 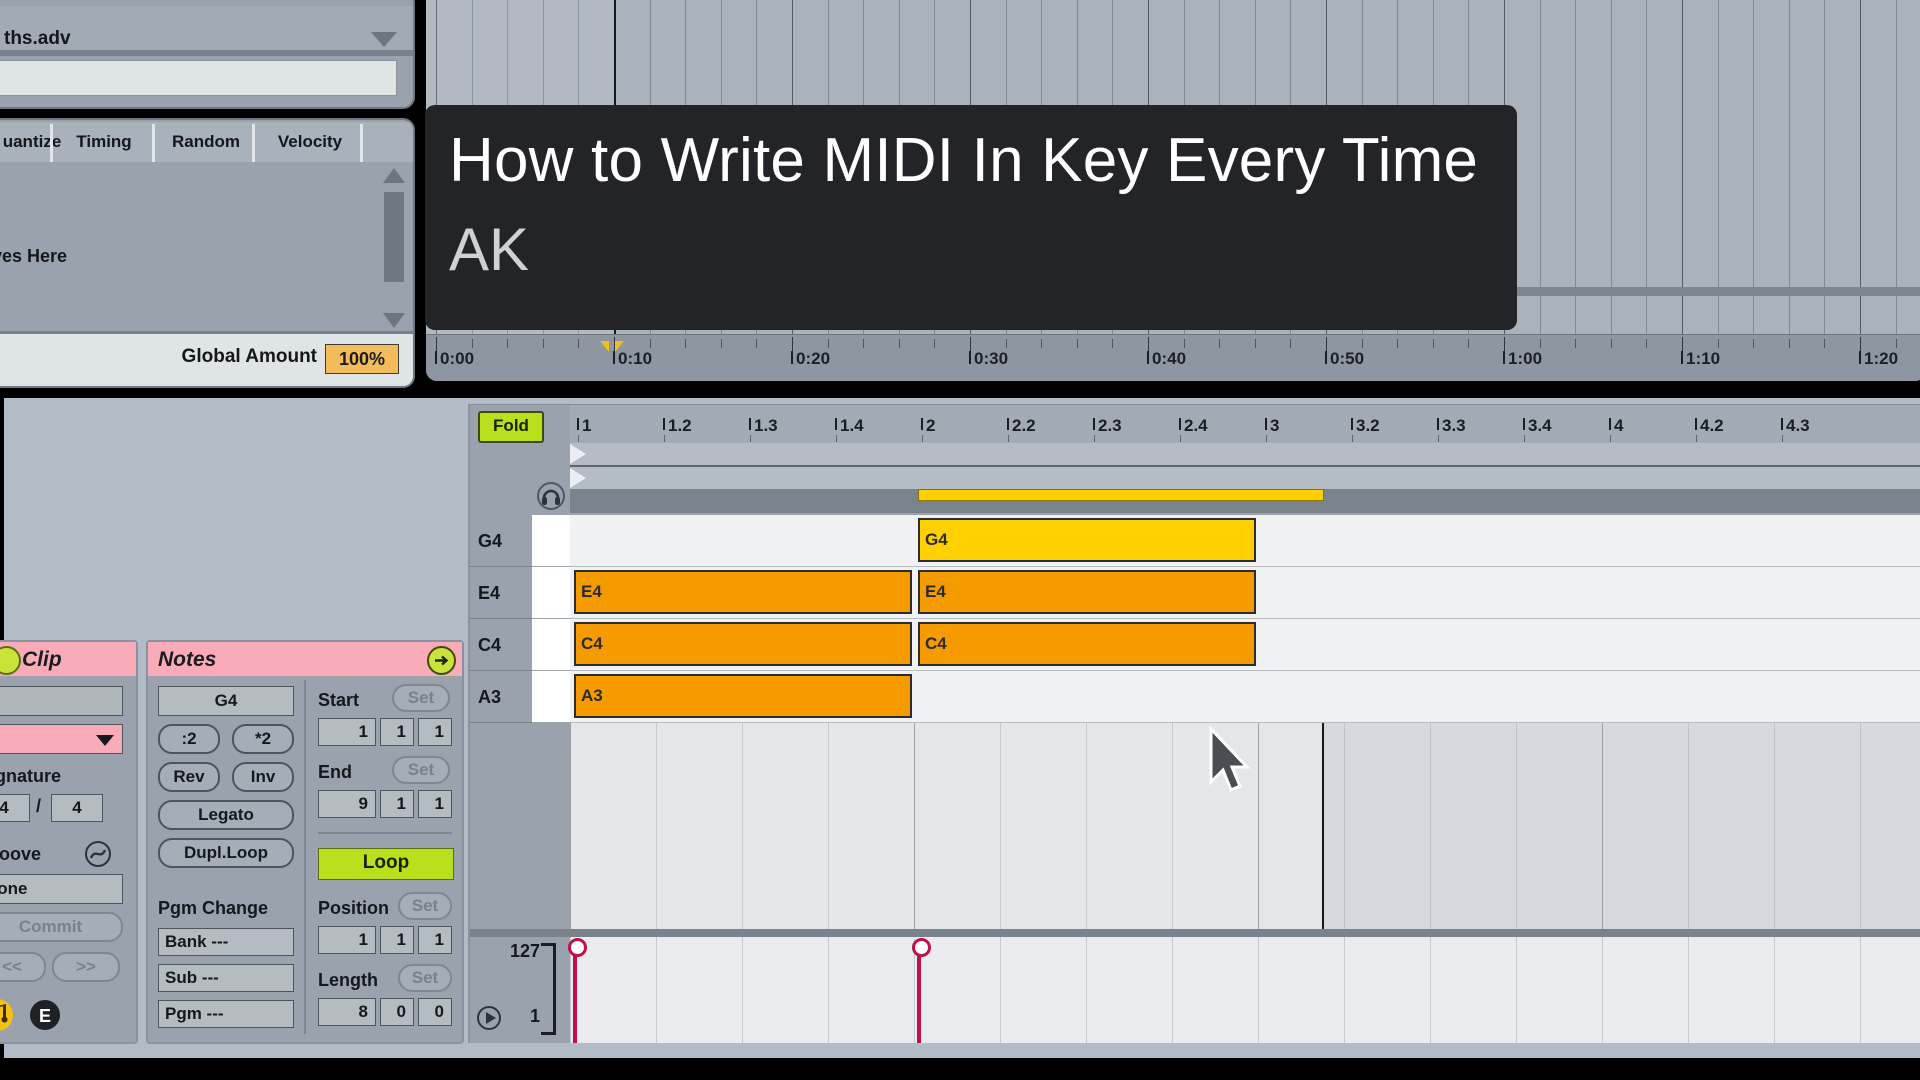 I want to click on midi-note: G4, so click(x=1087, y=540).